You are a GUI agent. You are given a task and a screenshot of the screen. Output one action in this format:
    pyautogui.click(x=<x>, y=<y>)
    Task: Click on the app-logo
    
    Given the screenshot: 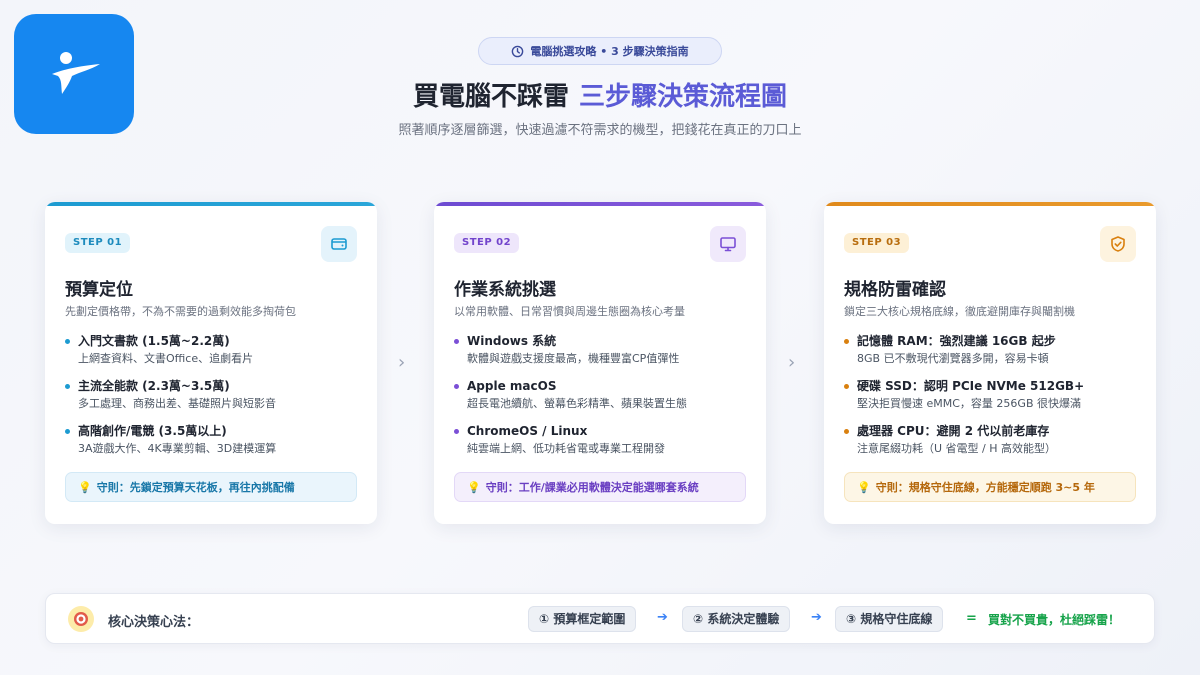 What is the action you would take?
    pyautogui.click(x=74, y=74)
    